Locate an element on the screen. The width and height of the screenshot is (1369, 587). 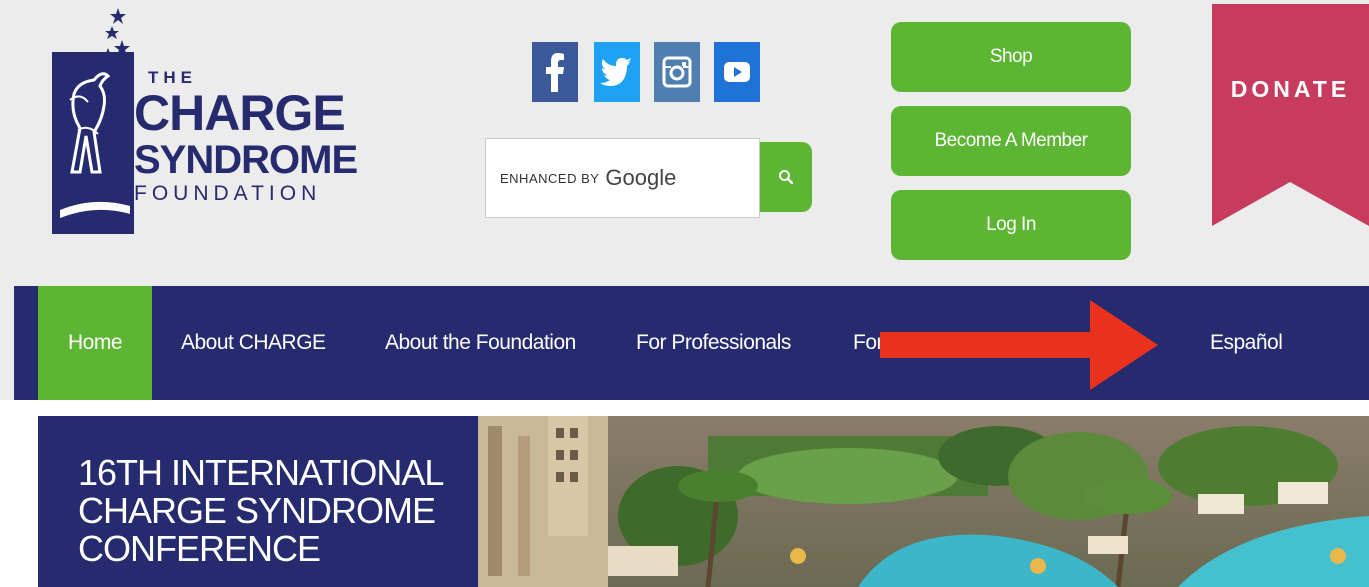
twitter-icon is located at coordinates (616, 72).